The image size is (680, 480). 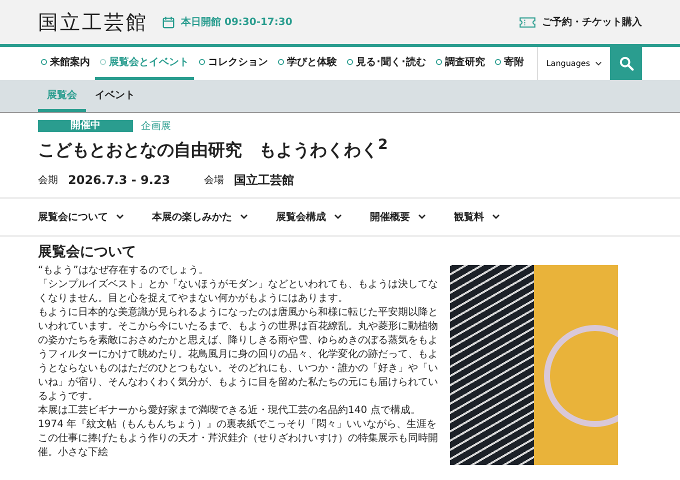 I want to click on nav-item: 調査研究, so click(x=460, y=63).